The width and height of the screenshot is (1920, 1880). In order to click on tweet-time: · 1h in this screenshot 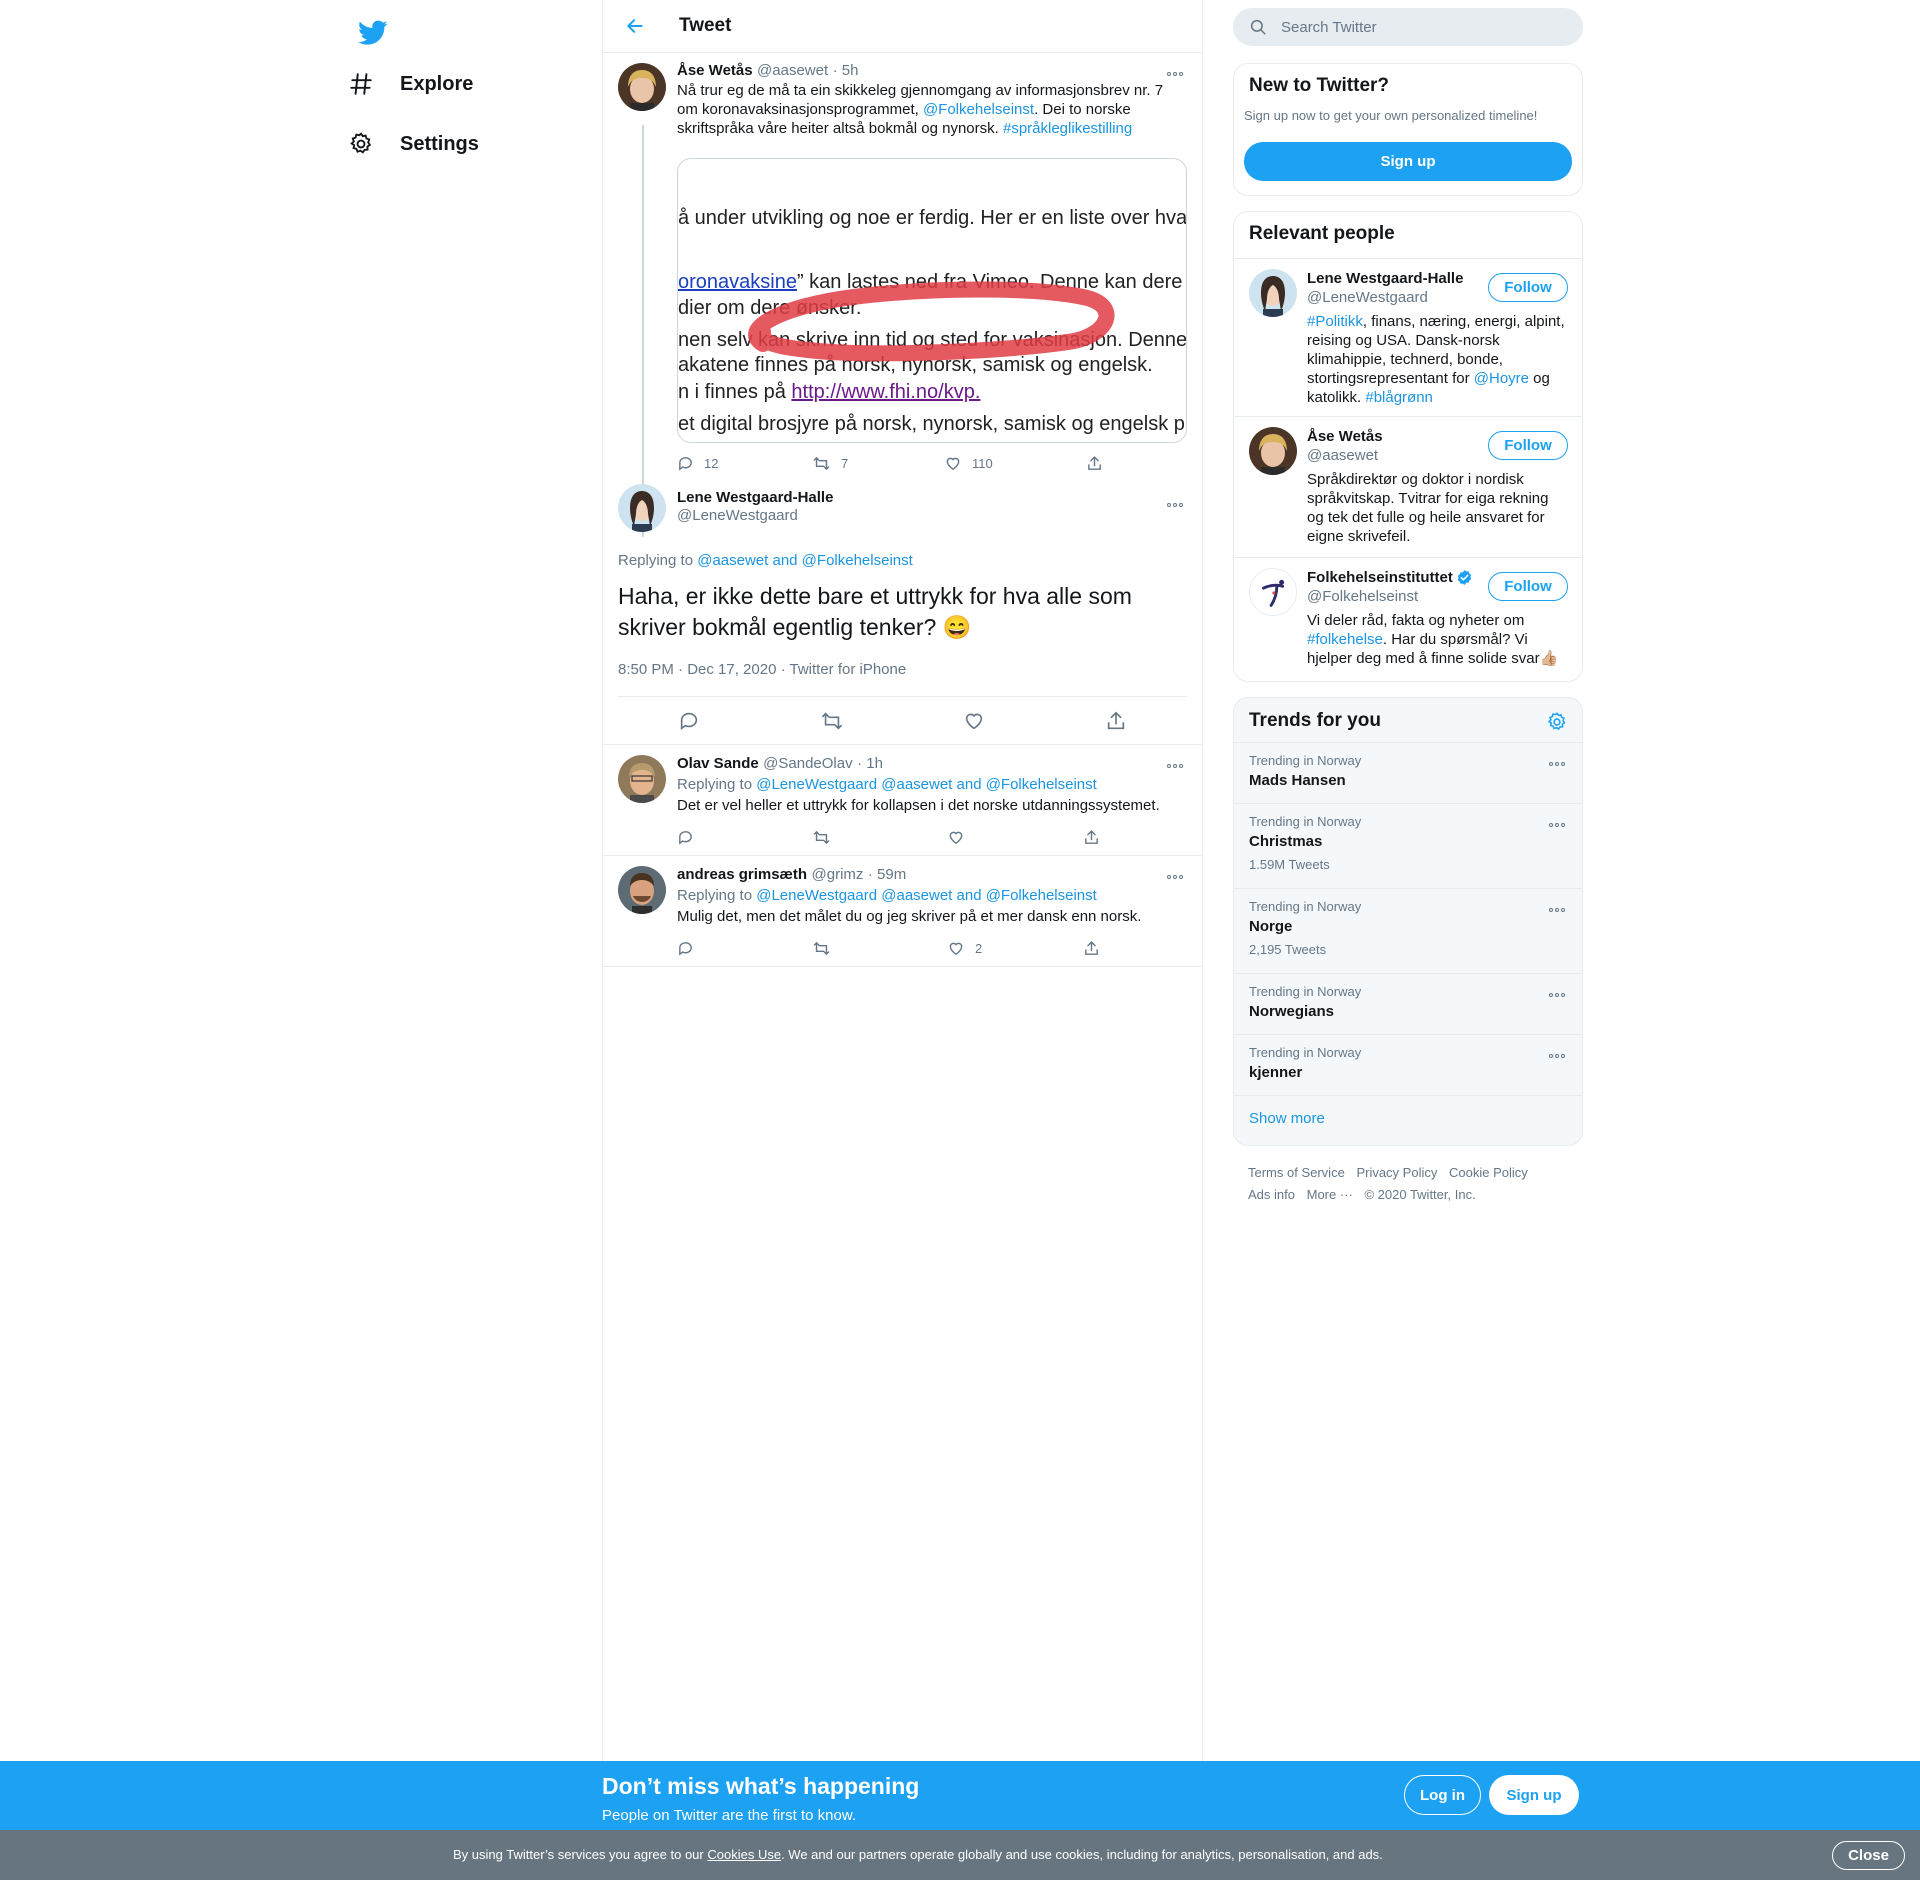, I will do `click(870, 763)`.